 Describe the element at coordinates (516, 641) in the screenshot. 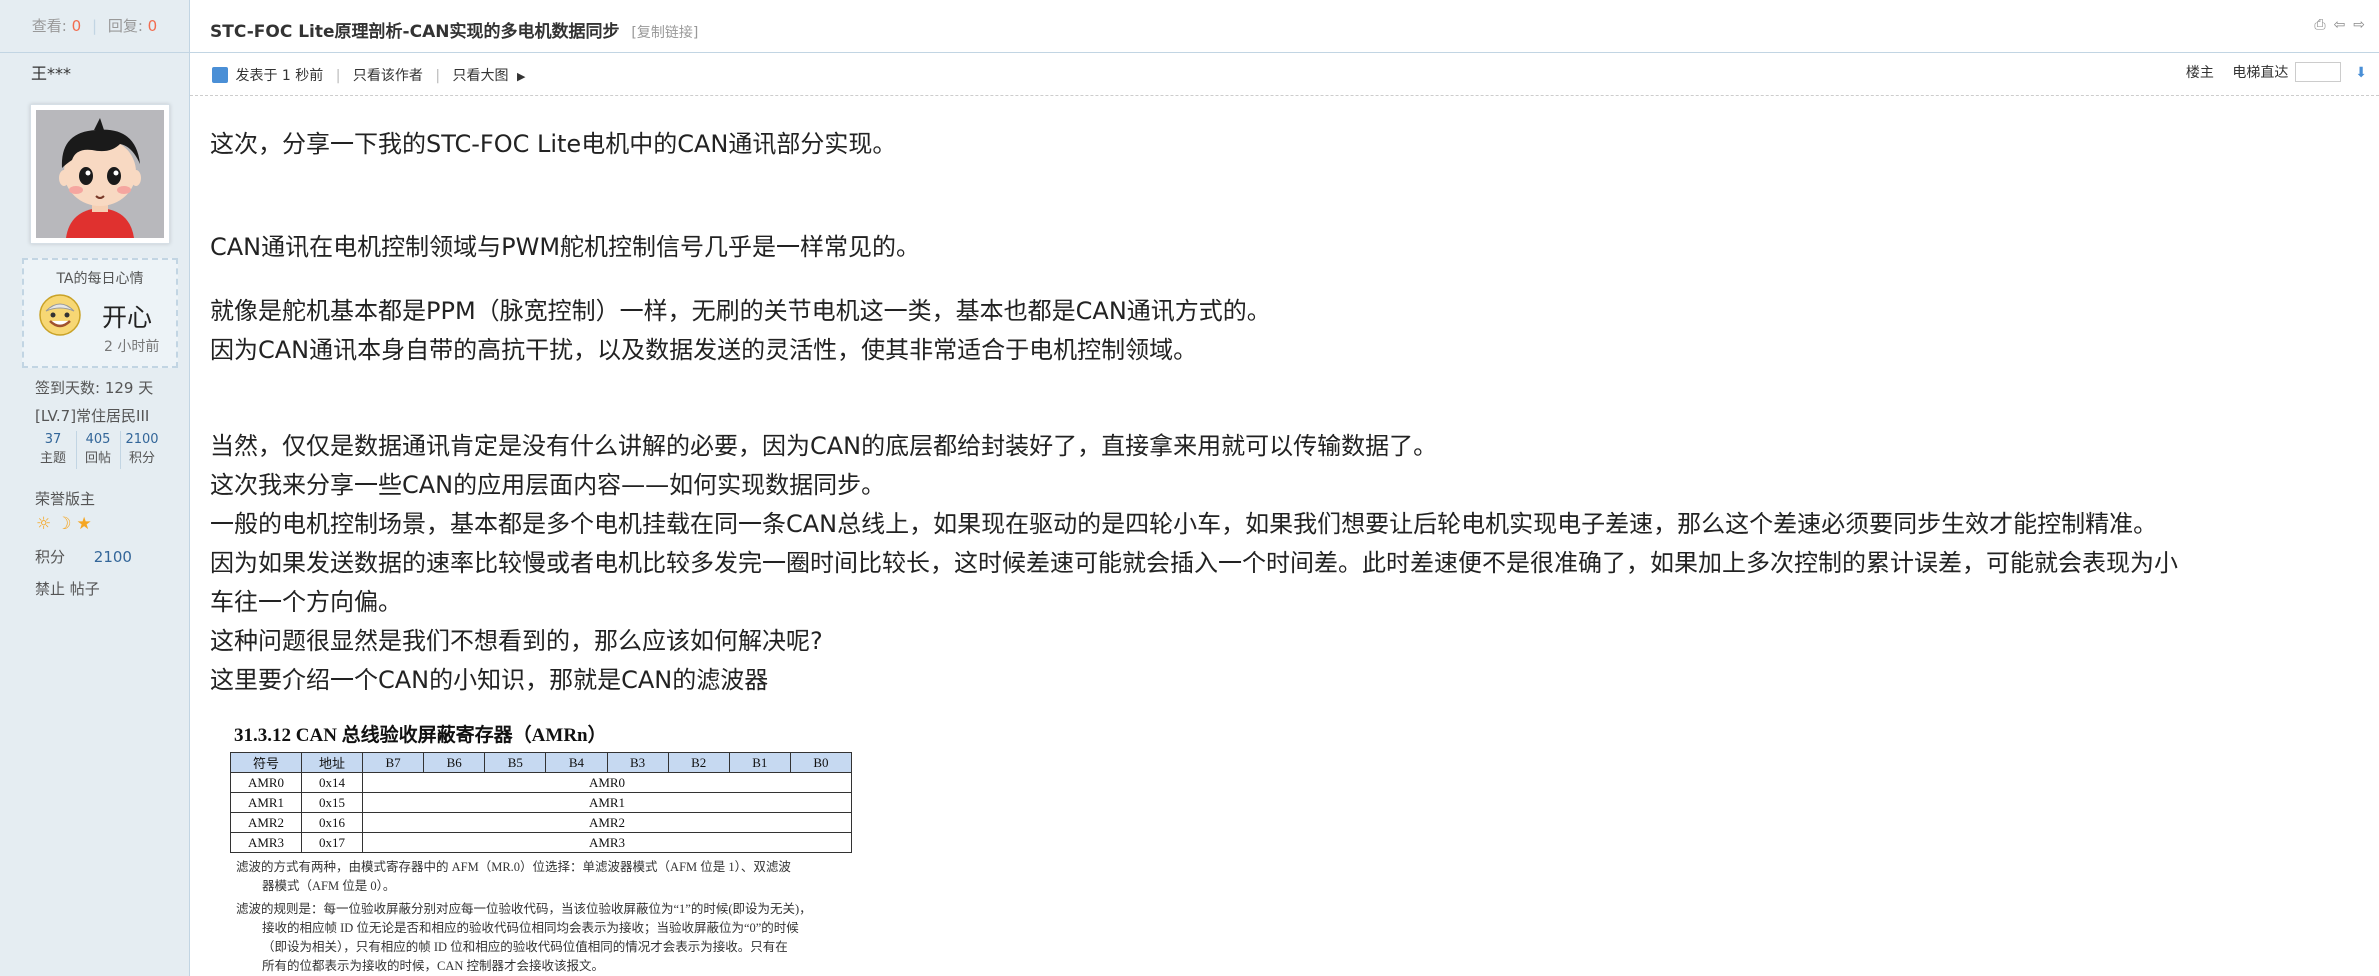

I see `post-paragraph: 这种问题很显然是我们不想看到的，那么应该如何解决呢?` at that location.